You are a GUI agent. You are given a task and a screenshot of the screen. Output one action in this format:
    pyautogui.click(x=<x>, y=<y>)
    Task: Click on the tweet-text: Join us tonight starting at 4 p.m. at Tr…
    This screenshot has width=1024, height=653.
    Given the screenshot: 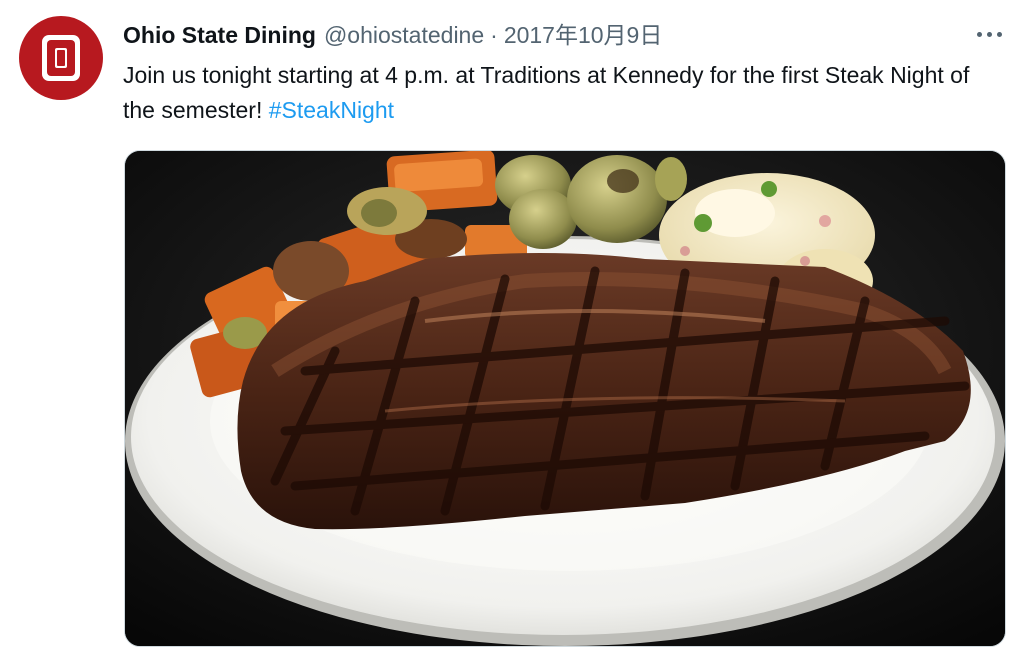 What is the action you would take?
    pyautogui.click(x=553, y=93)
    